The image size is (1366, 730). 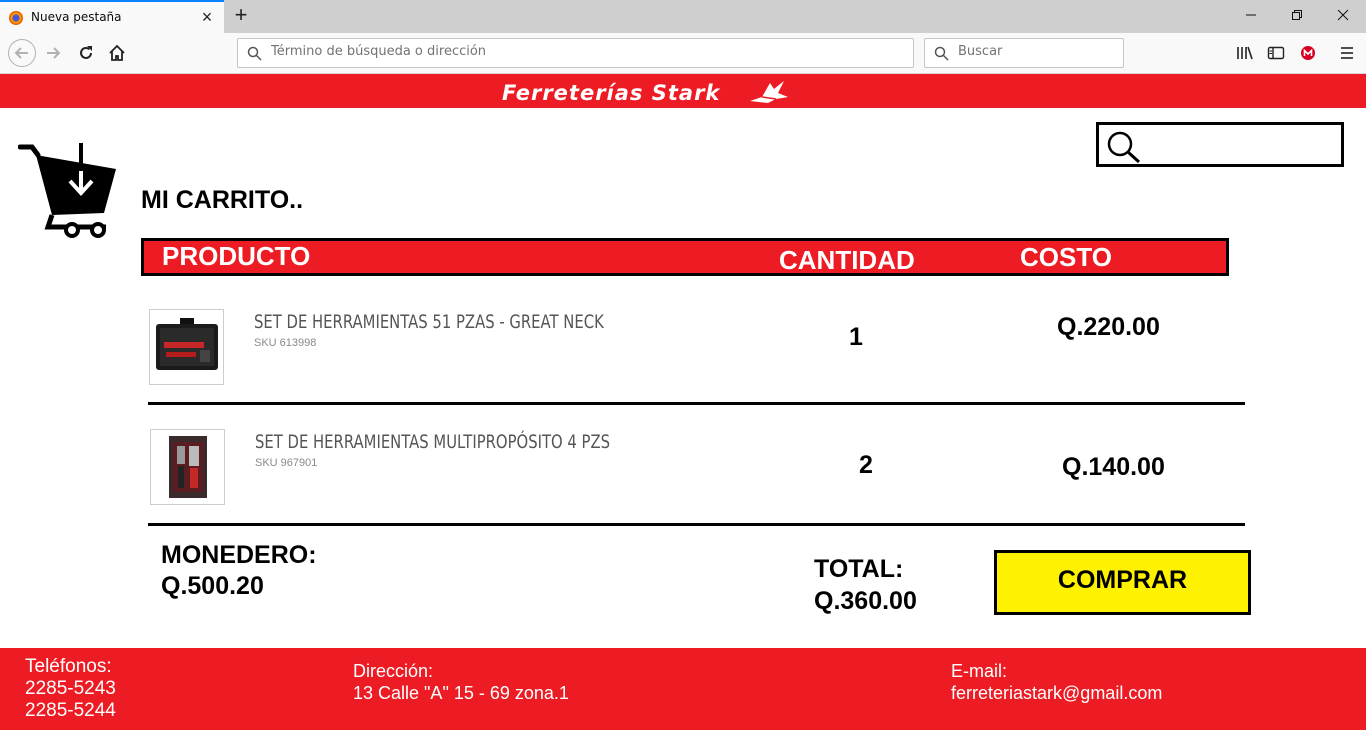 What do you see at coordinates (241, 15) in the screenshot?
I see `new-tab-icon: +` at bounding box center [241, 15].